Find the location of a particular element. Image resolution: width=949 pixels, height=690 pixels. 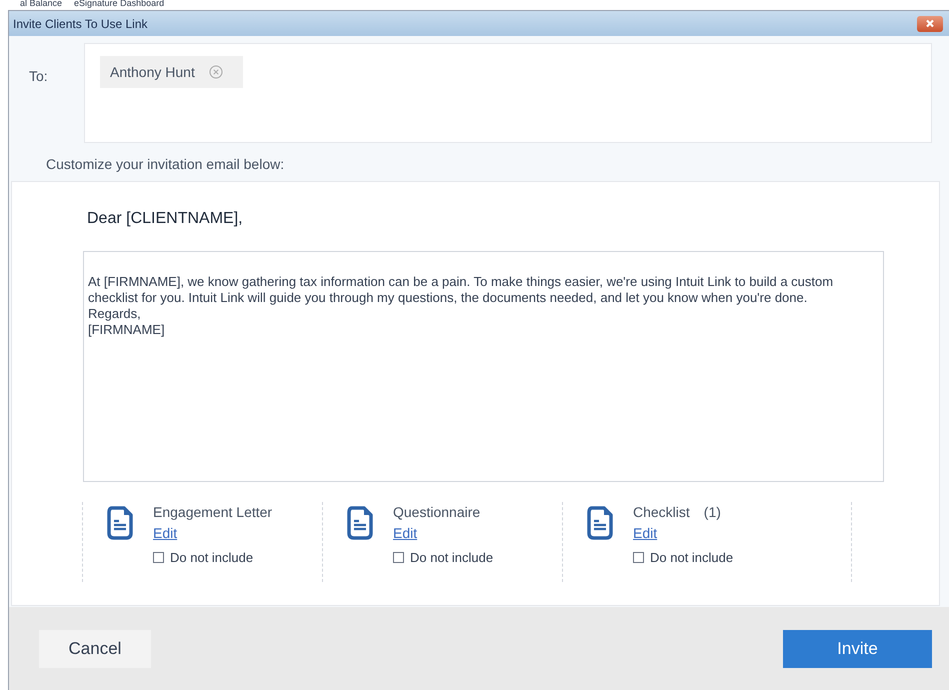

message-text: [FIRMNAME] is located at coordinates (127, 330).